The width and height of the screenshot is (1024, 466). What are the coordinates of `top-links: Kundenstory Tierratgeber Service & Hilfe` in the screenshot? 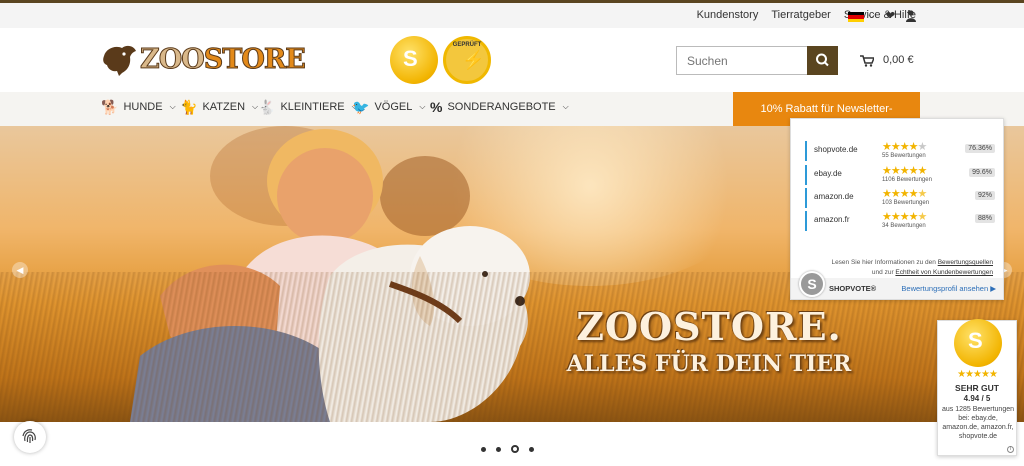 It's located at (806, 15).